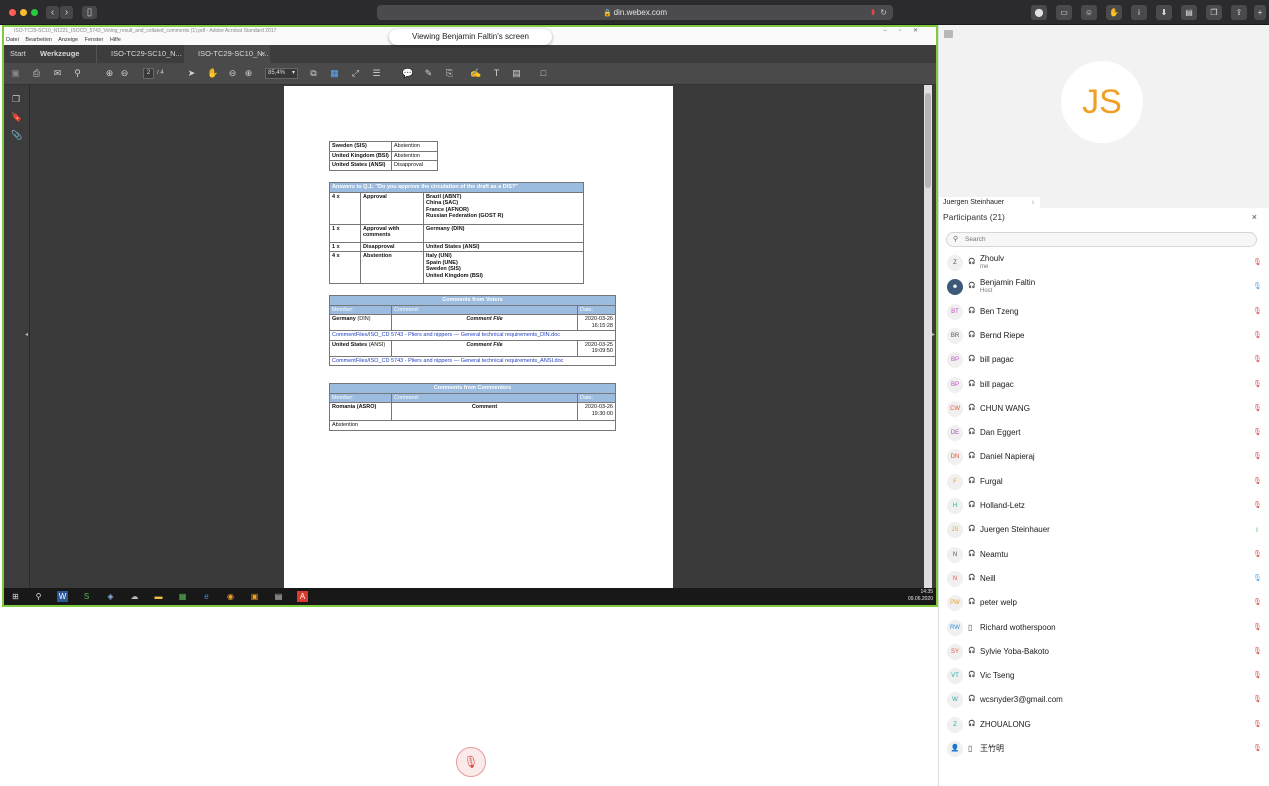 This screenshot has width=1269, height=786. I want to click on search-input, so click(1105, 239).